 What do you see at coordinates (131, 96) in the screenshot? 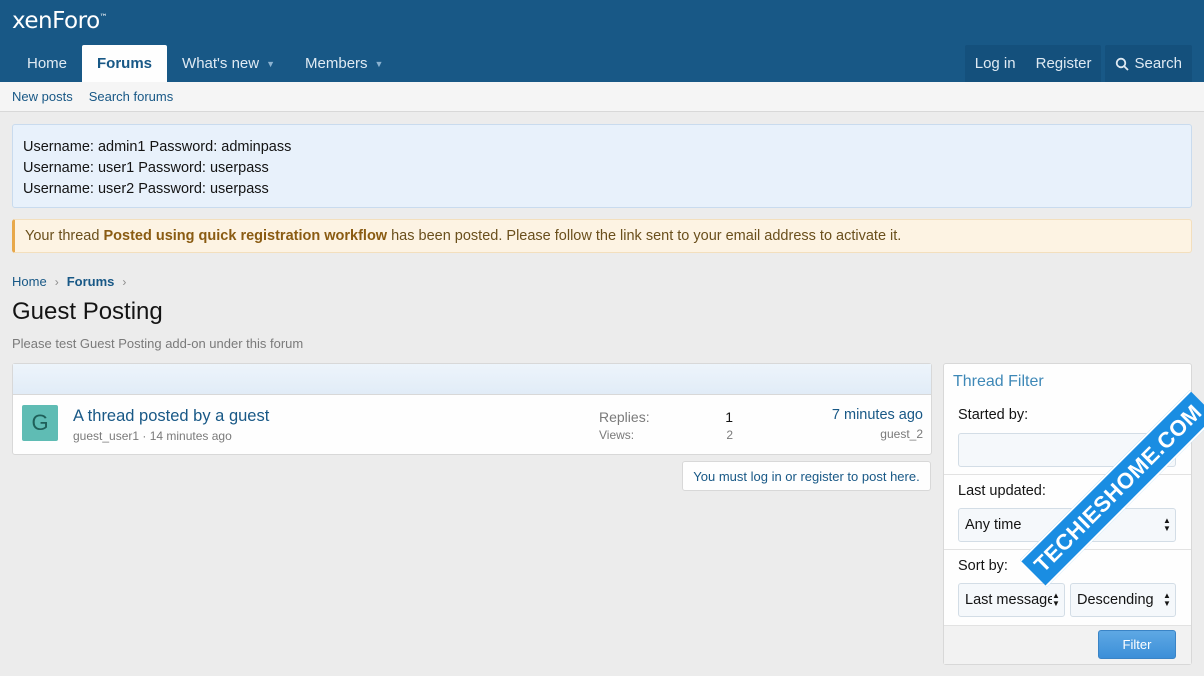
I see `search-forums-link: Search forums` at bounding box center [131, 96].